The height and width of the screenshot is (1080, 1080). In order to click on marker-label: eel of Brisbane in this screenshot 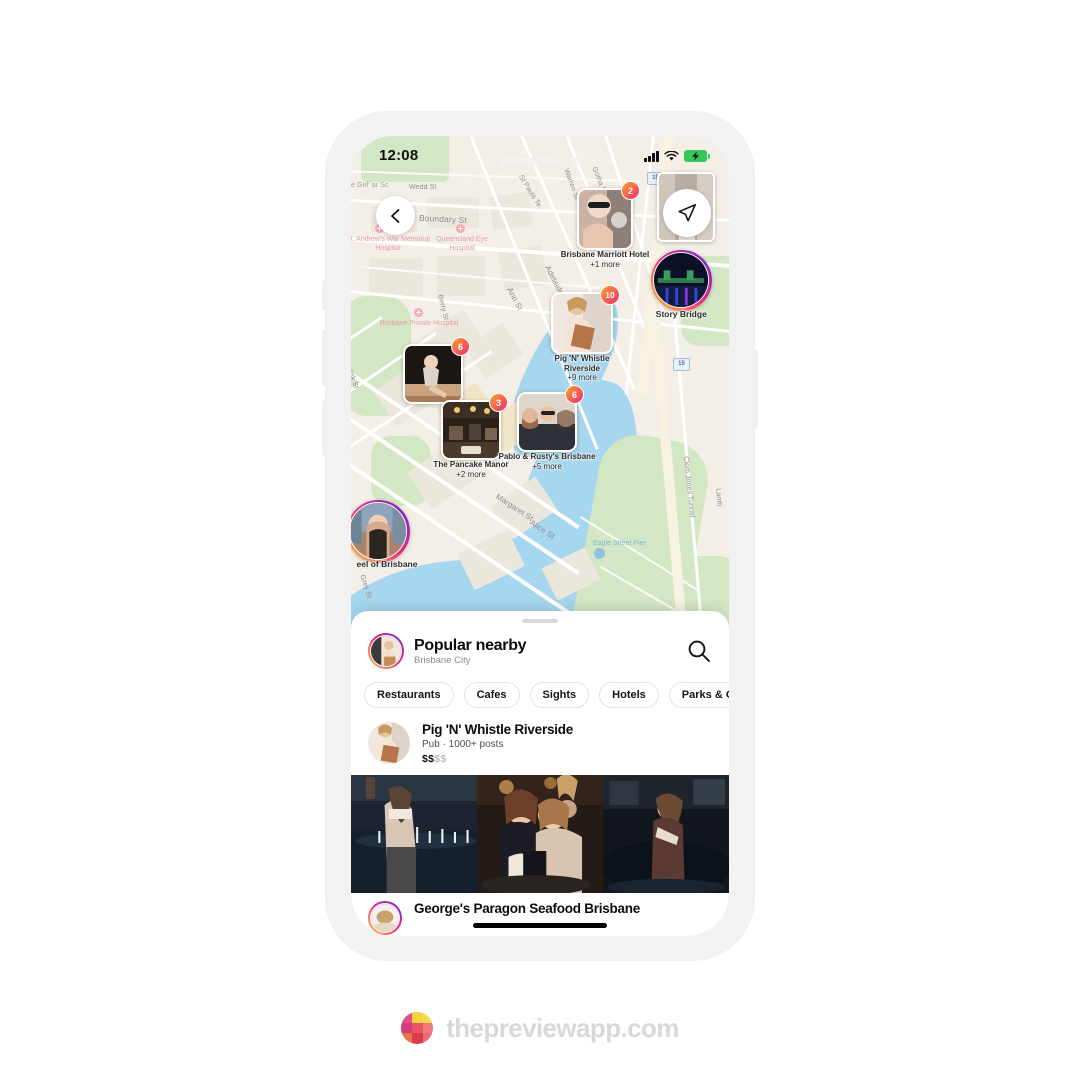, I will do `click(387, 564)`.